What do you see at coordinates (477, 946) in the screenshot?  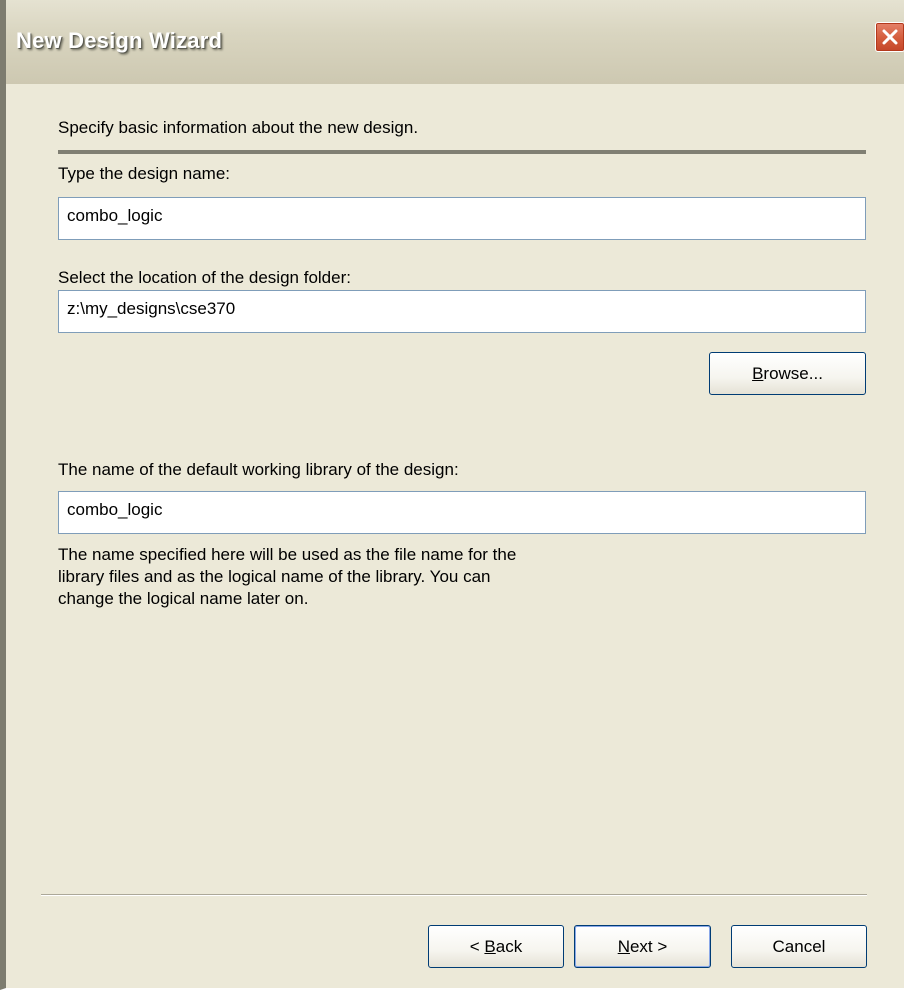 I see `back-button-prefix: <` at bounding box center [477, 946].